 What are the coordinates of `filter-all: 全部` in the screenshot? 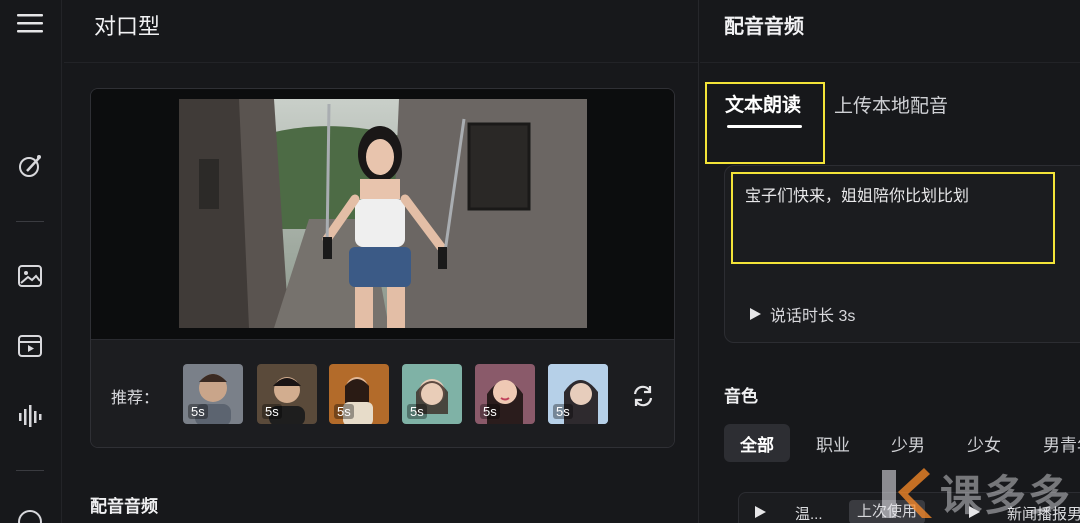 It's located at (757, 443).